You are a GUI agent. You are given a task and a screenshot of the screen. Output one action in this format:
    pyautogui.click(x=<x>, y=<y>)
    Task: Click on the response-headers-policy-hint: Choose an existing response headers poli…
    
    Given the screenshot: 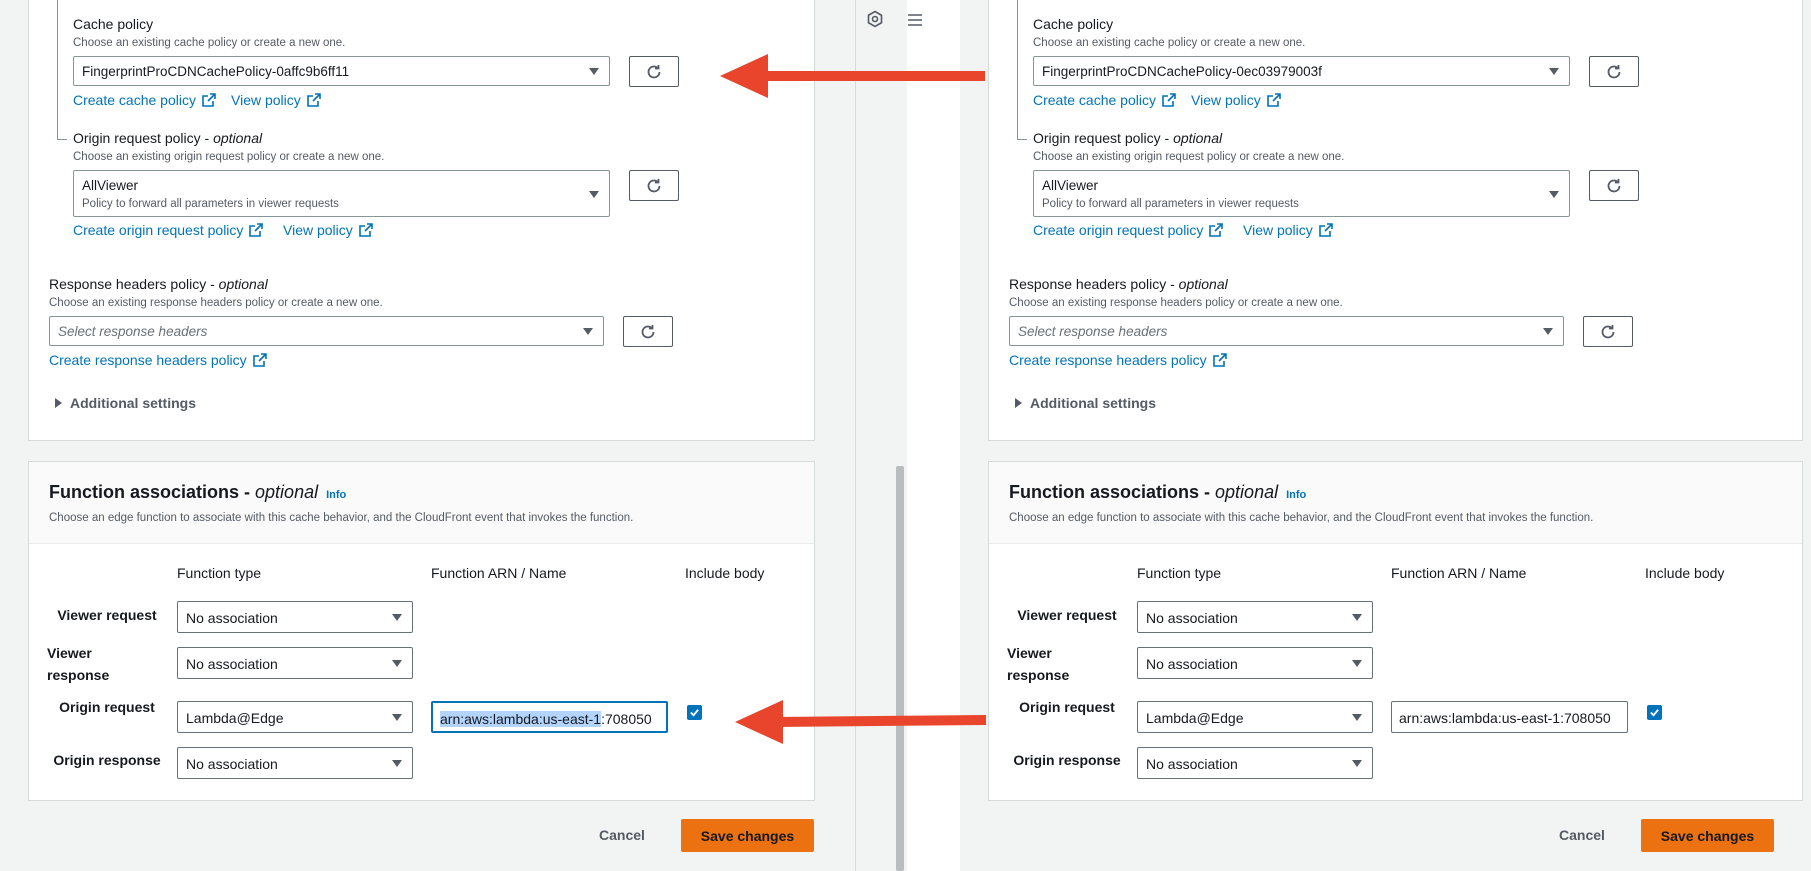 What is the action you would take?
    pyautogui.click(x=216, y=303)
    